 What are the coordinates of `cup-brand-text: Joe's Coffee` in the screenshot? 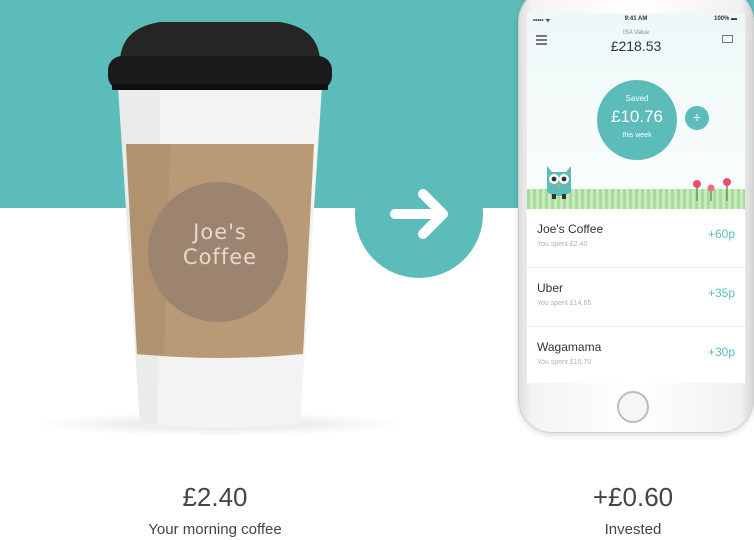 It's located at (220, 244).